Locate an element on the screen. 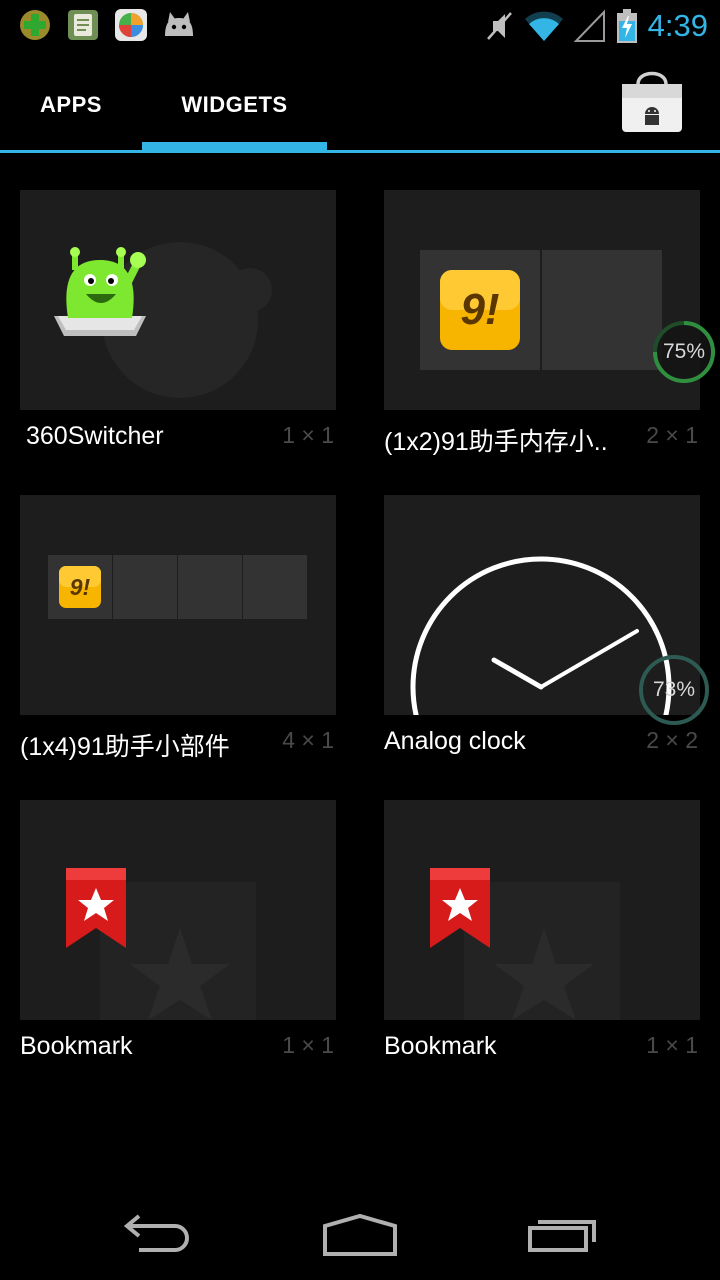 This screenshot has height=1280, width=720. memory-usage-overlay: 75% is located at coordinates (684, 352).